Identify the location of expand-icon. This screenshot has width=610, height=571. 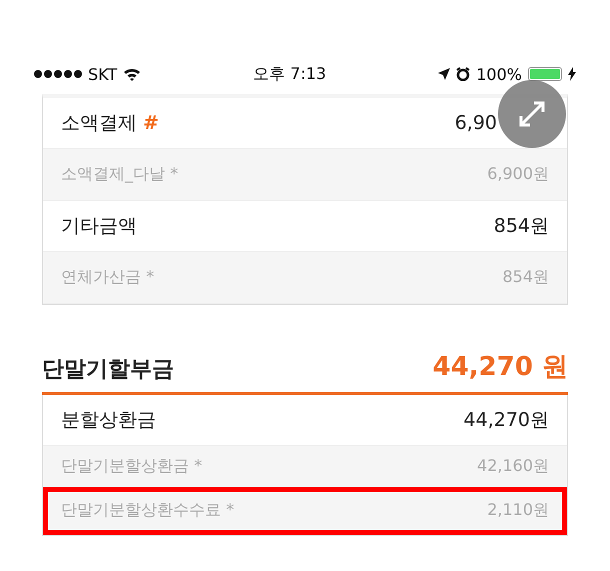
(532, 114).